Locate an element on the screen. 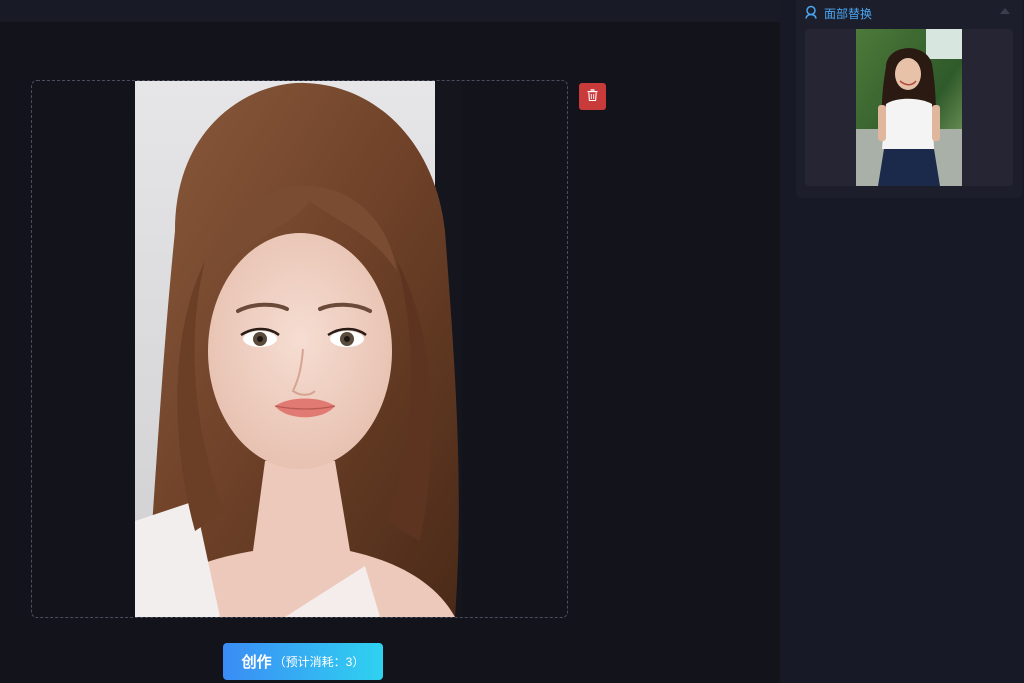  top-bar is located at coordinates (390, 11).